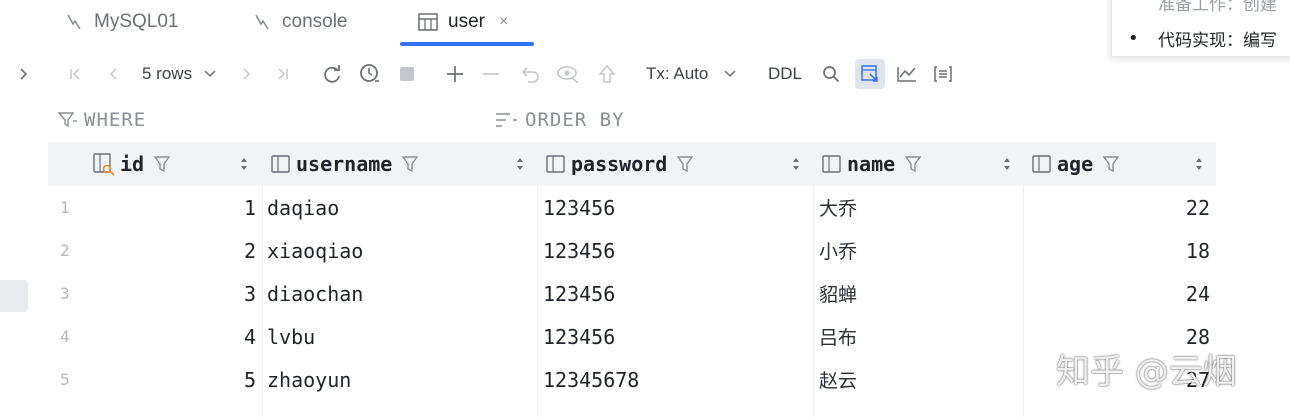 The height and width of the screenshot is (417, 1290). Describe the element at coordinates (1200, 28) in the screenshot. I see `tooltip-popup: 准备工作：创建 • 代码实现：编写` at that location.